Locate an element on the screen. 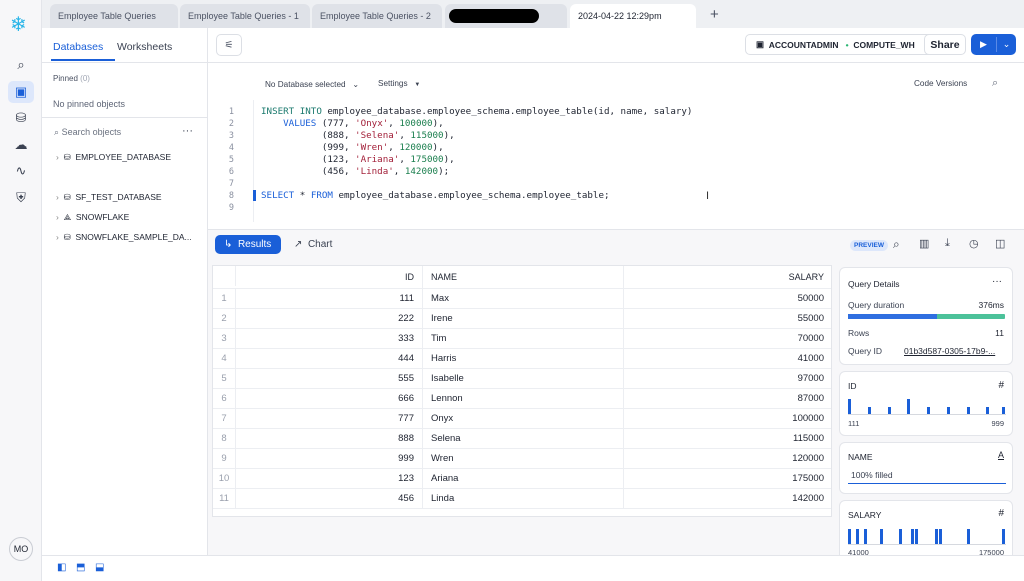 The image size is (1024, 581). cell-salary: 50000 is located at coordinates (727, 299).